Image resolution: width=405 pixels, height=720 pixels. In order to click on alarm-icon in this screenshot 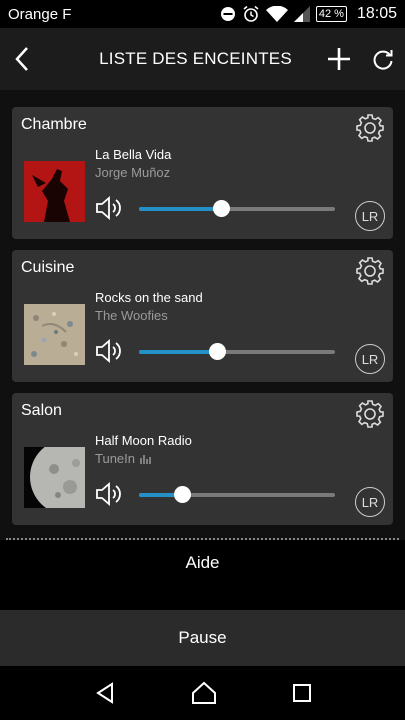, I will do `click(251, 13)`.